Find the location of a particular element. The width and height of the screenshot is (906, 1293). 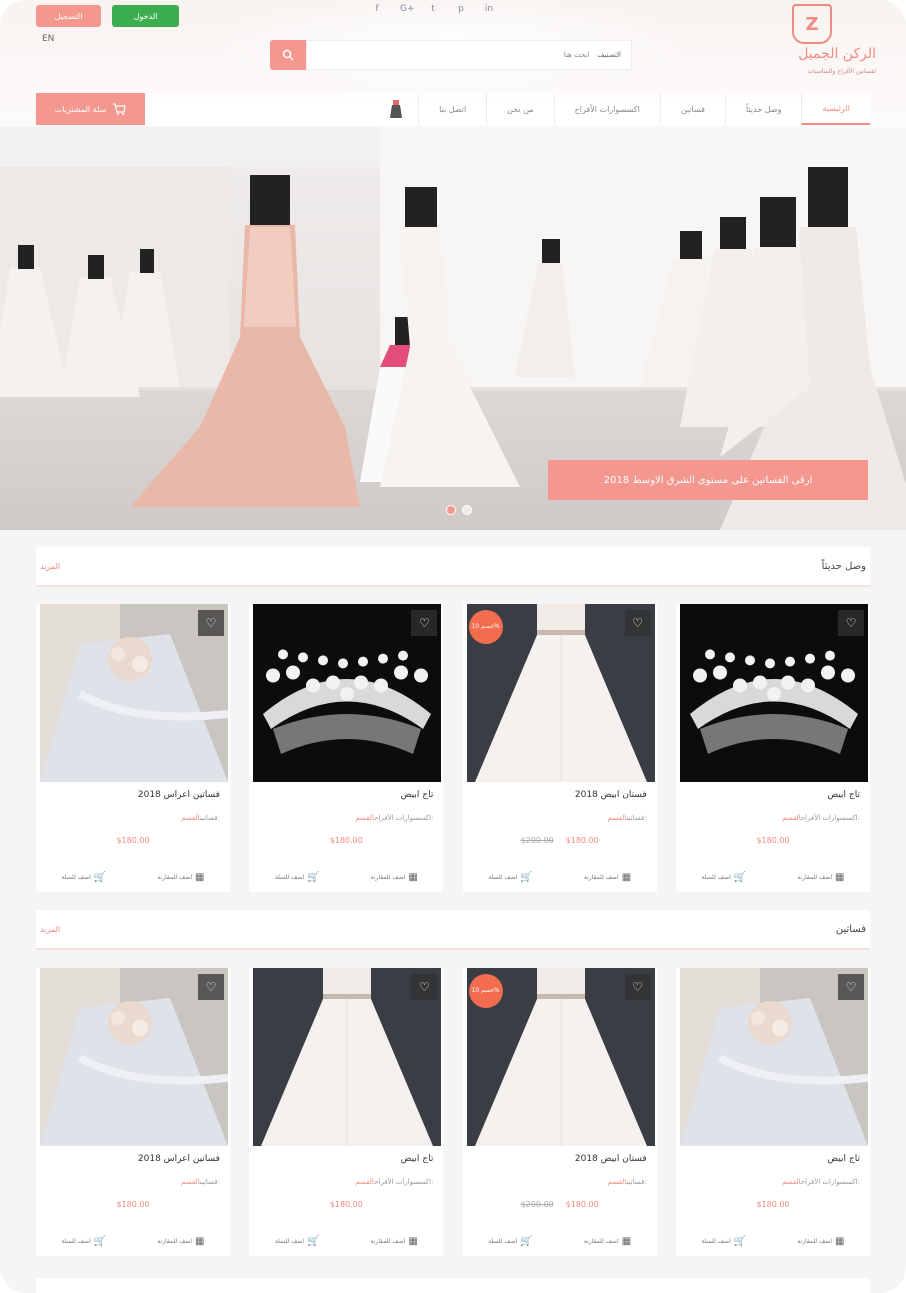

product-price-row: $180.00 is located at coordinates (773, 840).